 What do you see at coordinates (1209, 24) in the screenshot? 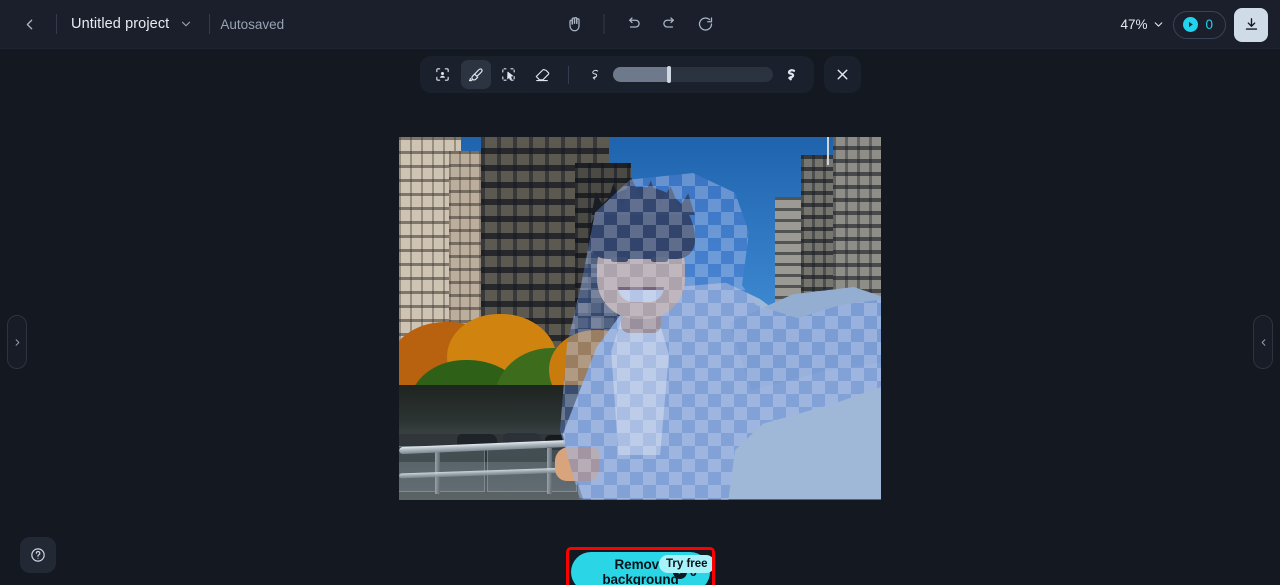
I see `credits-count: 0` at bounding box center [1209, 24].